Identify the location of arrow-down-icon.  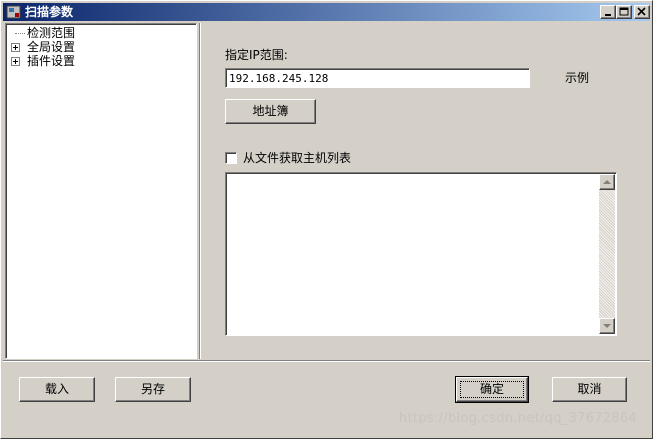
(607, 326).